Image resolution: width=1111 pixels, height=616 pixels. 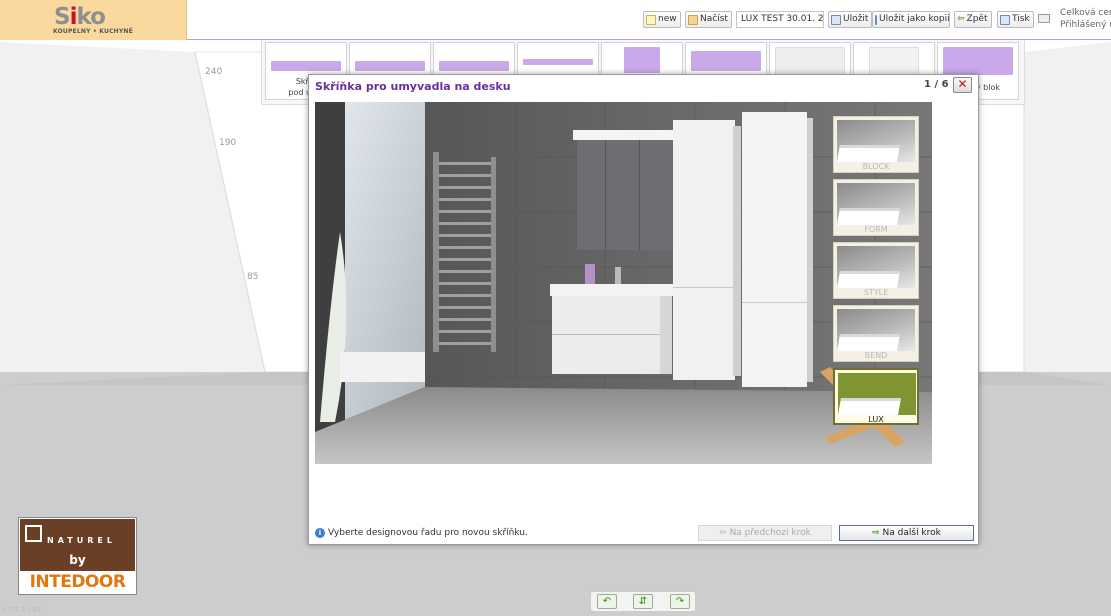 I want to click on open-folder-icon, so click(x=693, y=19).